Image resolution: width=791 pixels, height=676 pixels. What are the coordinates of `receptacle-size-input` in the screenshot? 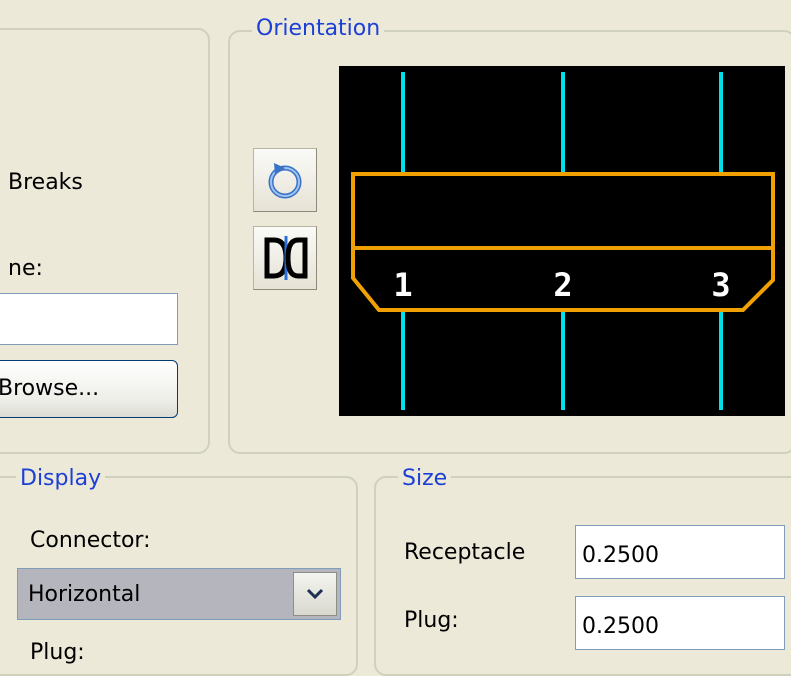 It's located at (680, 552).